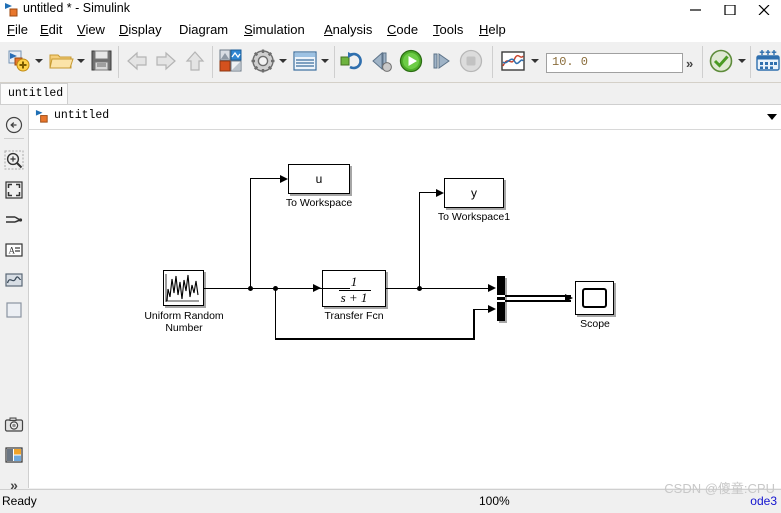  What do you see at coordinates (730, 10) in the screenshot?
I see `maximize-button` at bounding box center [730, 10].